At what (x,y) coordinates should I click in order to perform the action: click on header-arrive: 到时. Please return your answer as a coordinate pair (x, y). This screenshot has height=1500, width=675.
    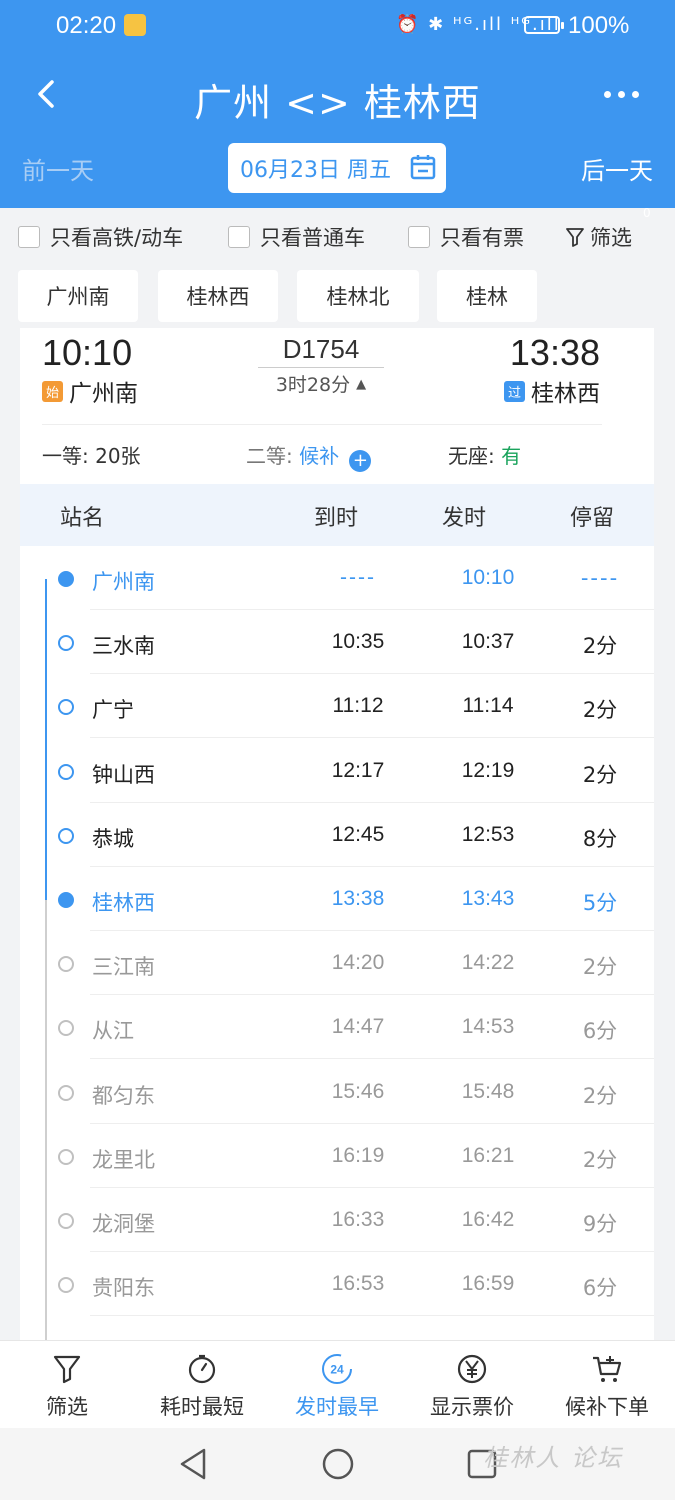
    Looking at the image, I should click on (336, 518).